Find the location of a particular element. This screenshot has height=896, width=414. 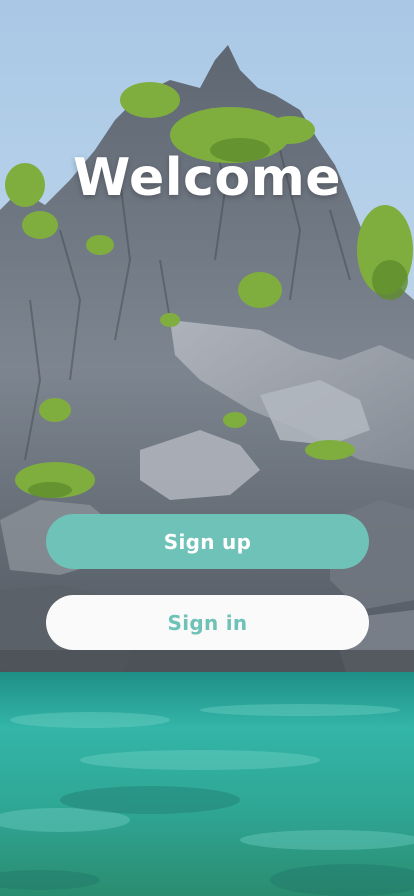

sign-up-button: Sign up is located at coordinates (207, 541).